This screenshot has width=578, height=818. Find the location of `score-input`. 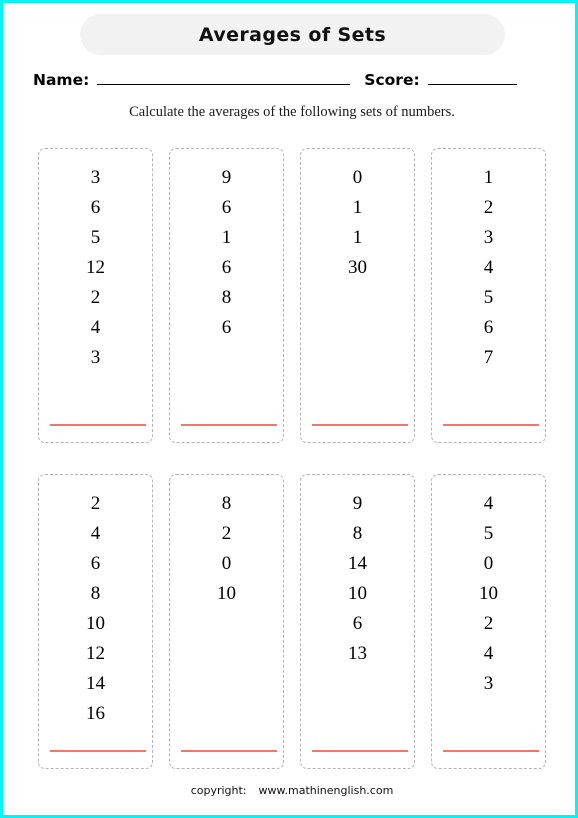

score-input is located at coordinates (472, 84).